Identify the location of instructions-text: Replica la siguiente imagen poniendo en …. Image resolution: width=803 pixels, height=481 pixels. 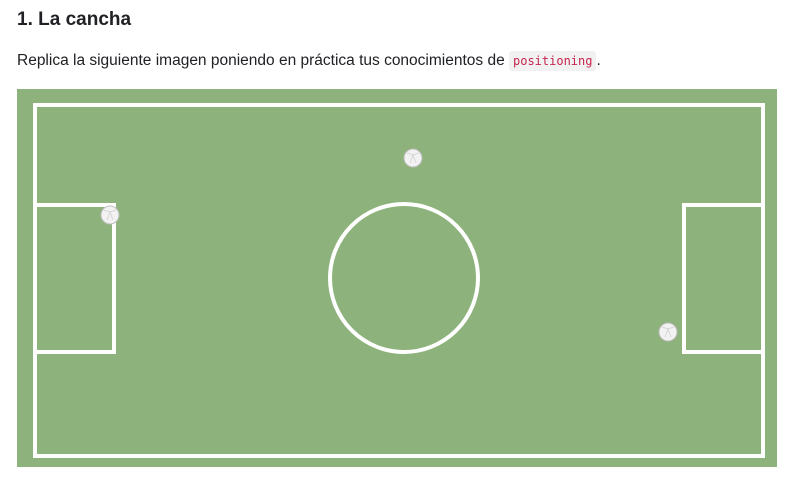
(263, 60).